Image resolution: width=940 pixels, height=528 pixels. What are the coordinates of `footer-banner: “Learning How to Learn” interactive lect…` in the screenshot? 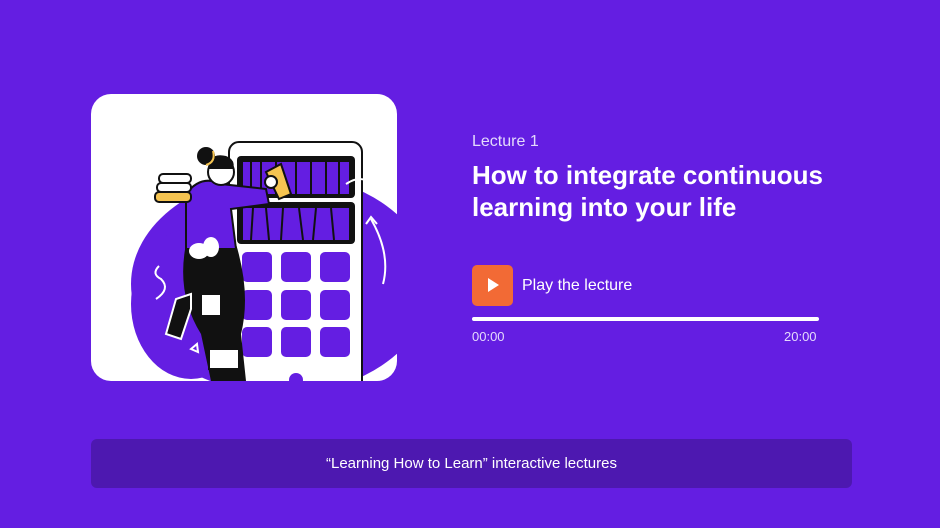 It's located at (471, 463).